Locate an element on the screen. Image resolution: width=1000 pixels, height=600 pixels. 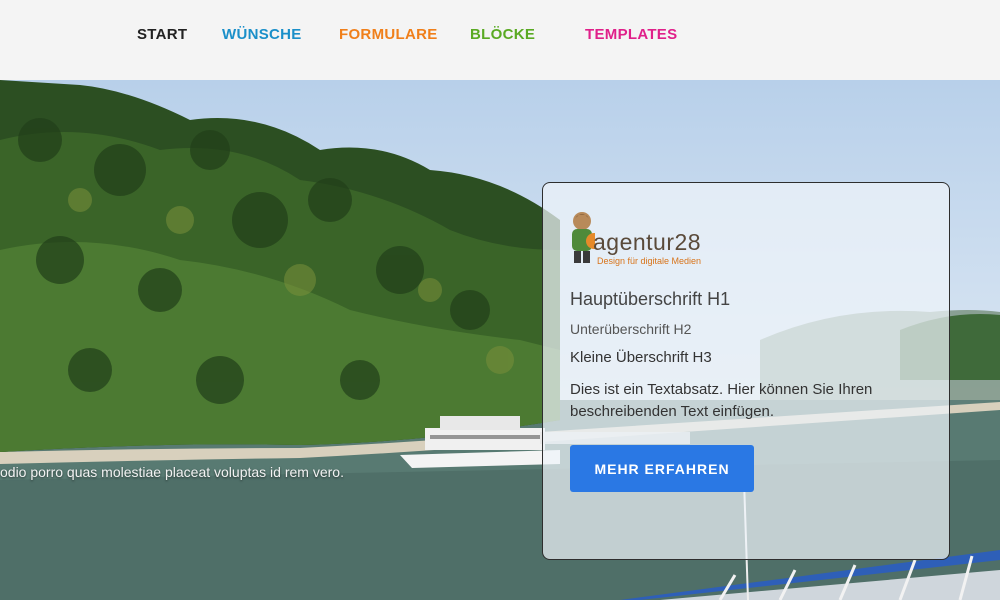
mascot-icon is located at coordinates (583, 237).